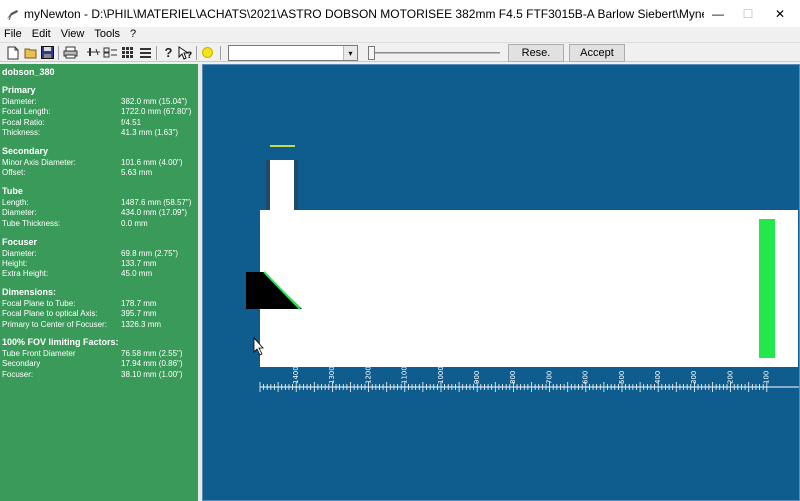 The height and width of the screenshot is (501, 800). Describe the element at coordinates (29, 292) in the screenshot. I see `section-dimensions-header: Dimensions:` at that location.